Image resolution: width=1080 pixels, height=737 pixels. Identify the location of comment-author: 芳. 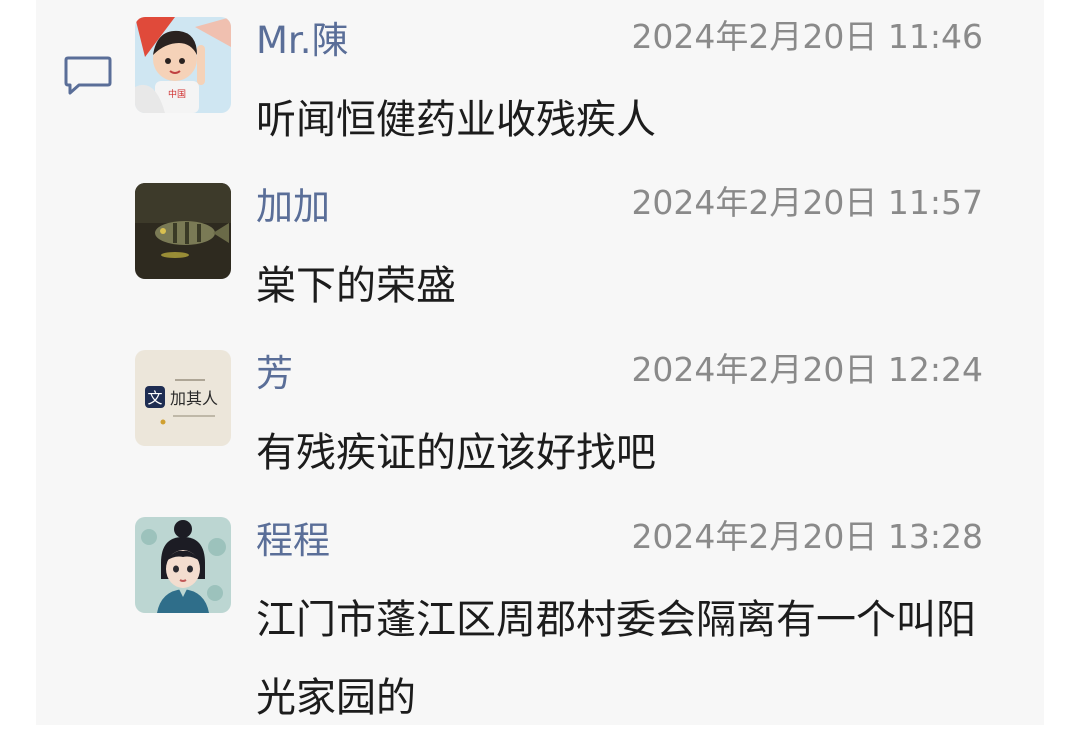
(274, 374).